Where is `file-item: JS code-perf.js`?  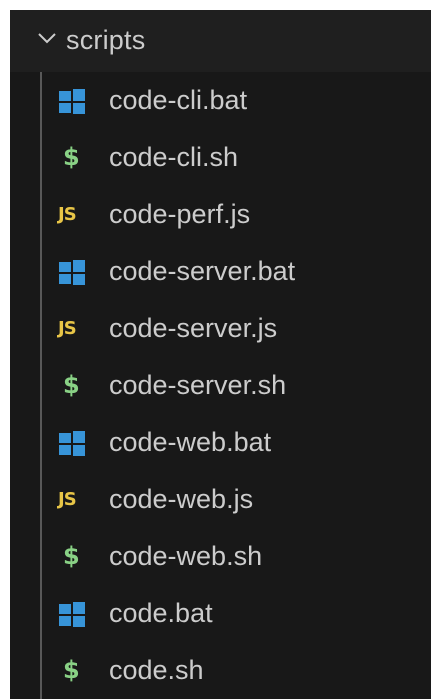 file-item: JS code-perf.js is located at coordinates (220, 214).